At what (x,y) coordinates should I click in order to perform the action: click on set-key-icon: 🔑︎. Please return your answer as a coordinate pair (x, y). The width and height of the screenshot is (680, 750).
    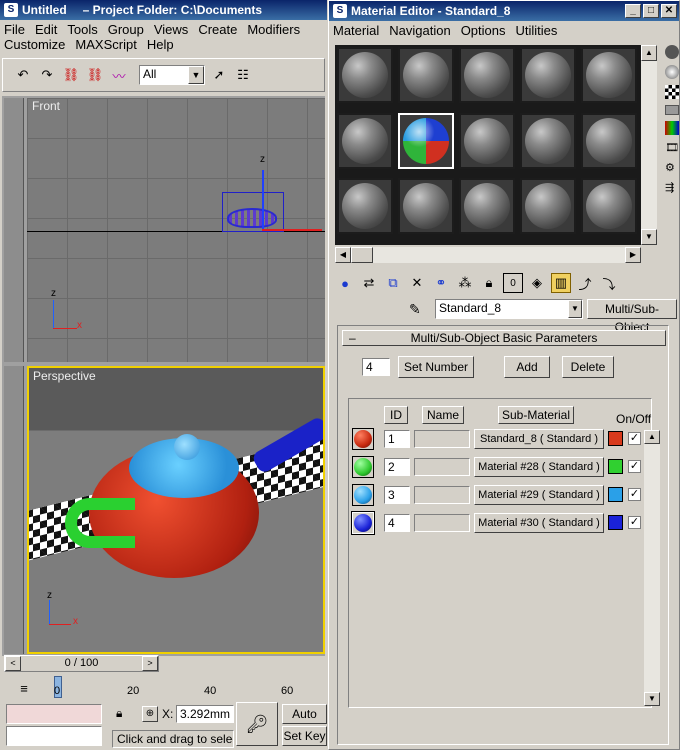
    Looking at the image, I should click on (257, 724).